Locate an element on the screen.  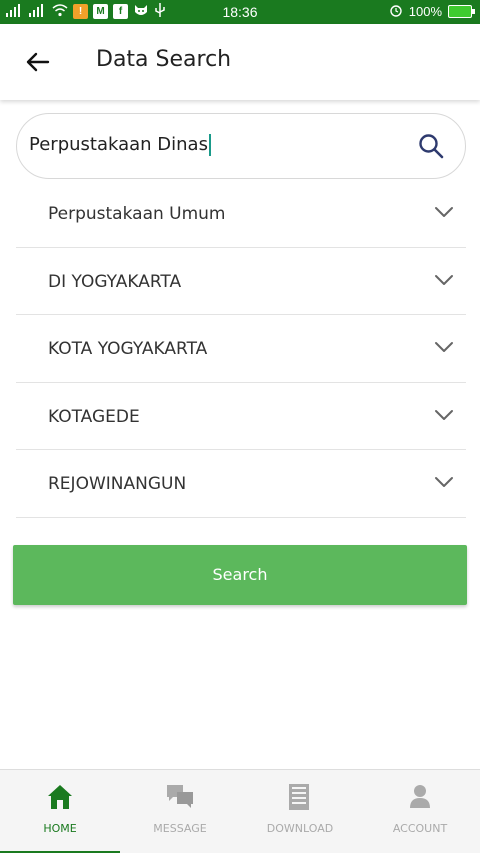
dropdown-library-type: Perpustakaan Umum is located at coordinates (241, 214).